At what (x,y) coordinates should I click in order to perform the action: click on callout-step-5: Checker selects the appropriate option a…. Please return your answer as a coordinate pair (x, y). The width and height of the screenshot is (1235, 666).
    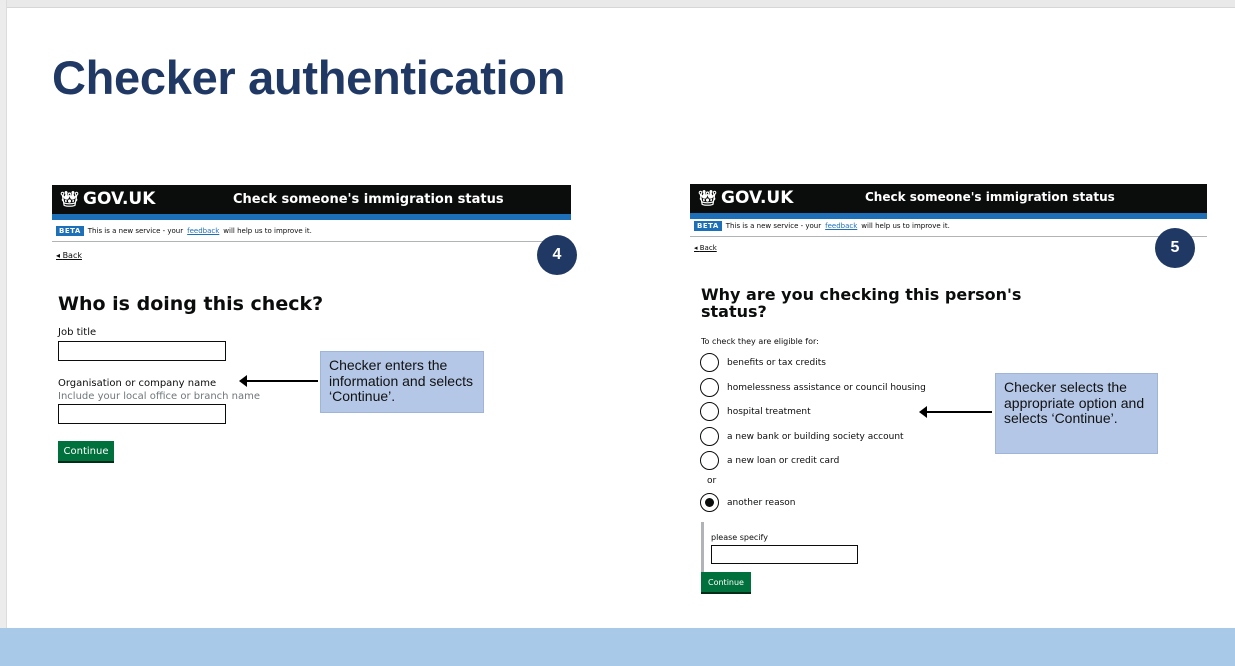
    Looking at the image, I should click on (1076, 413).